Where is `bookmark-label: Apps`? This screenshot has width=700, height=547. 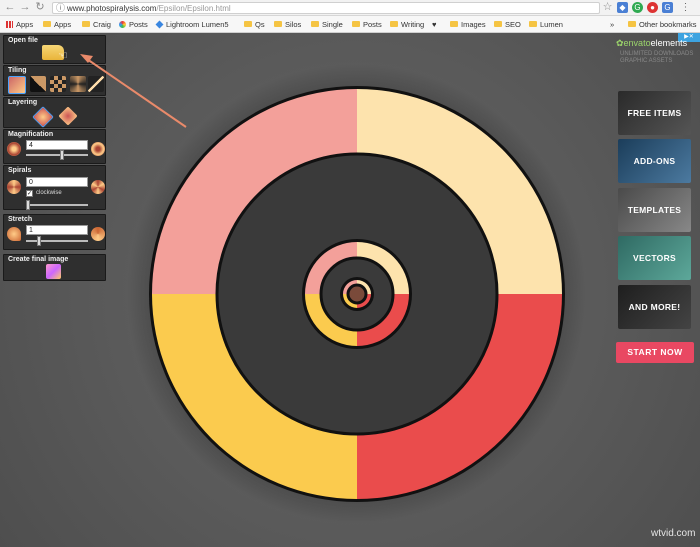
bookmark-label: Apps is located at coordinates (63, 24).